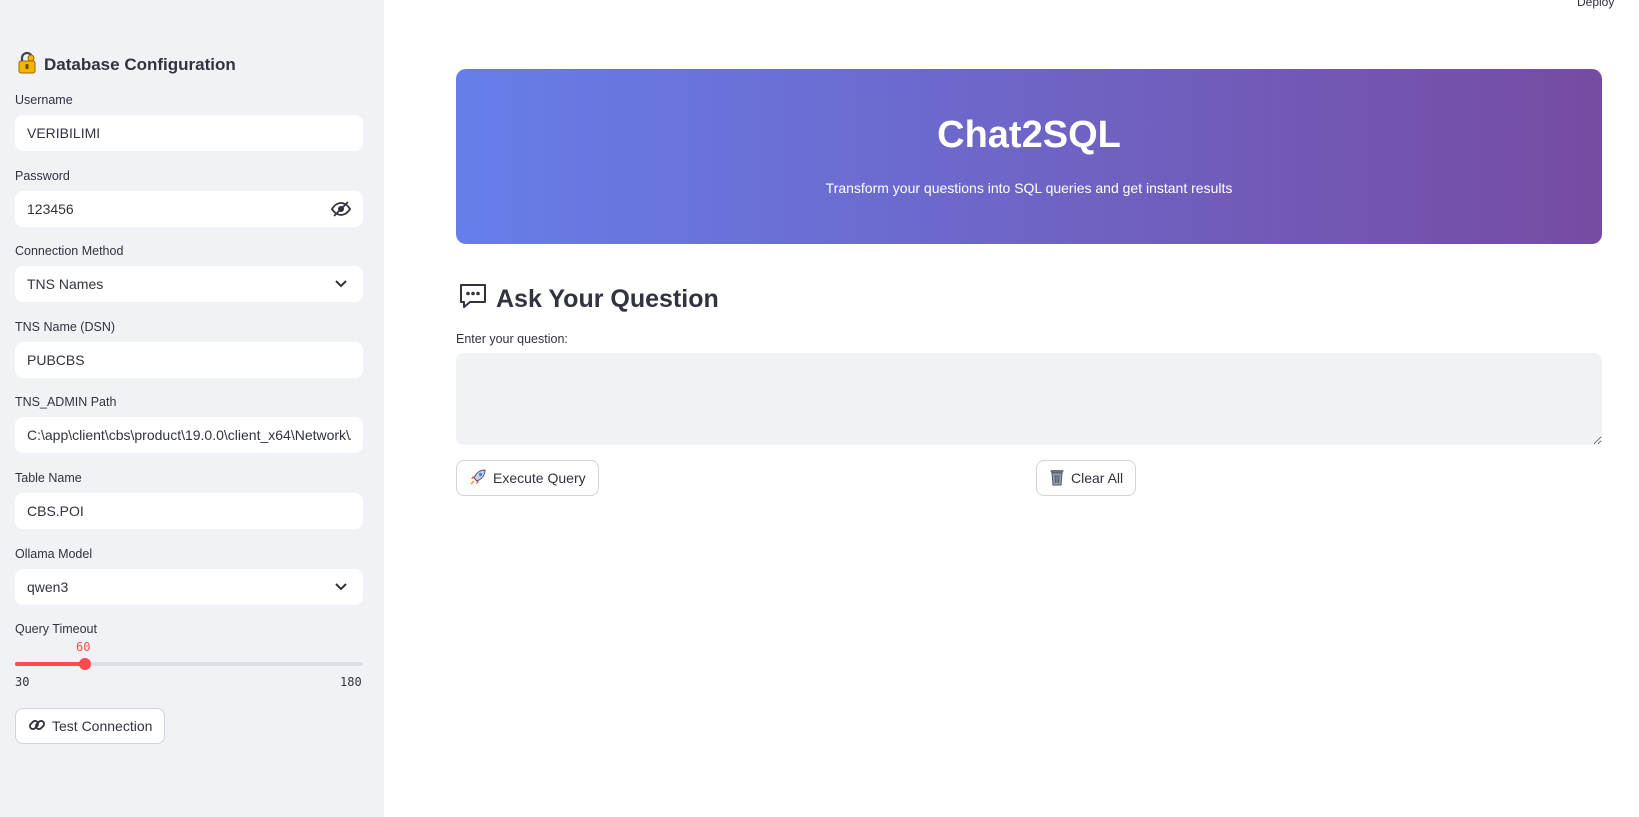  I want to click on table-name-label: Table Name, so click(48, 478).